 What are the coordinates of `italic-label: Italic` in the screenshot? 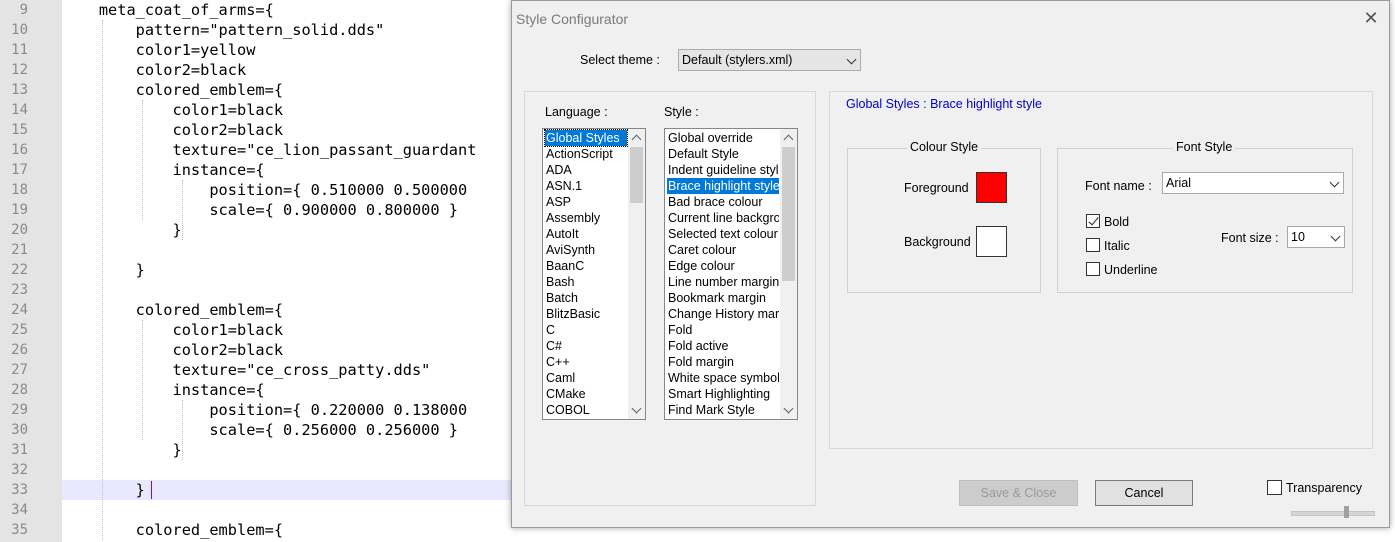 It's located at (1117, 246).